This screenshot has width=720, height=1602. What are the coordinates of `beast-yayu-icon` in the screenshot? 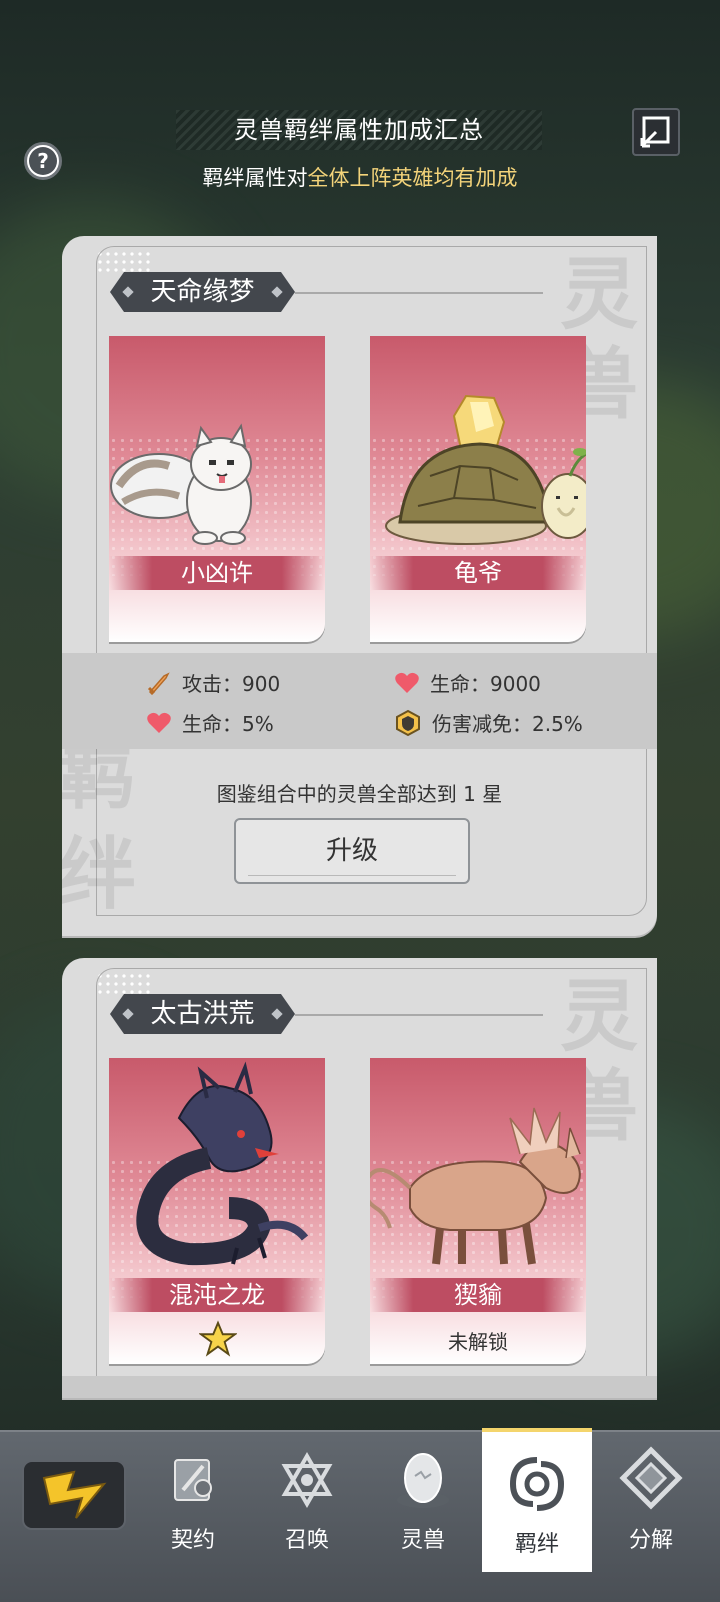 It's located at (475, 1186).